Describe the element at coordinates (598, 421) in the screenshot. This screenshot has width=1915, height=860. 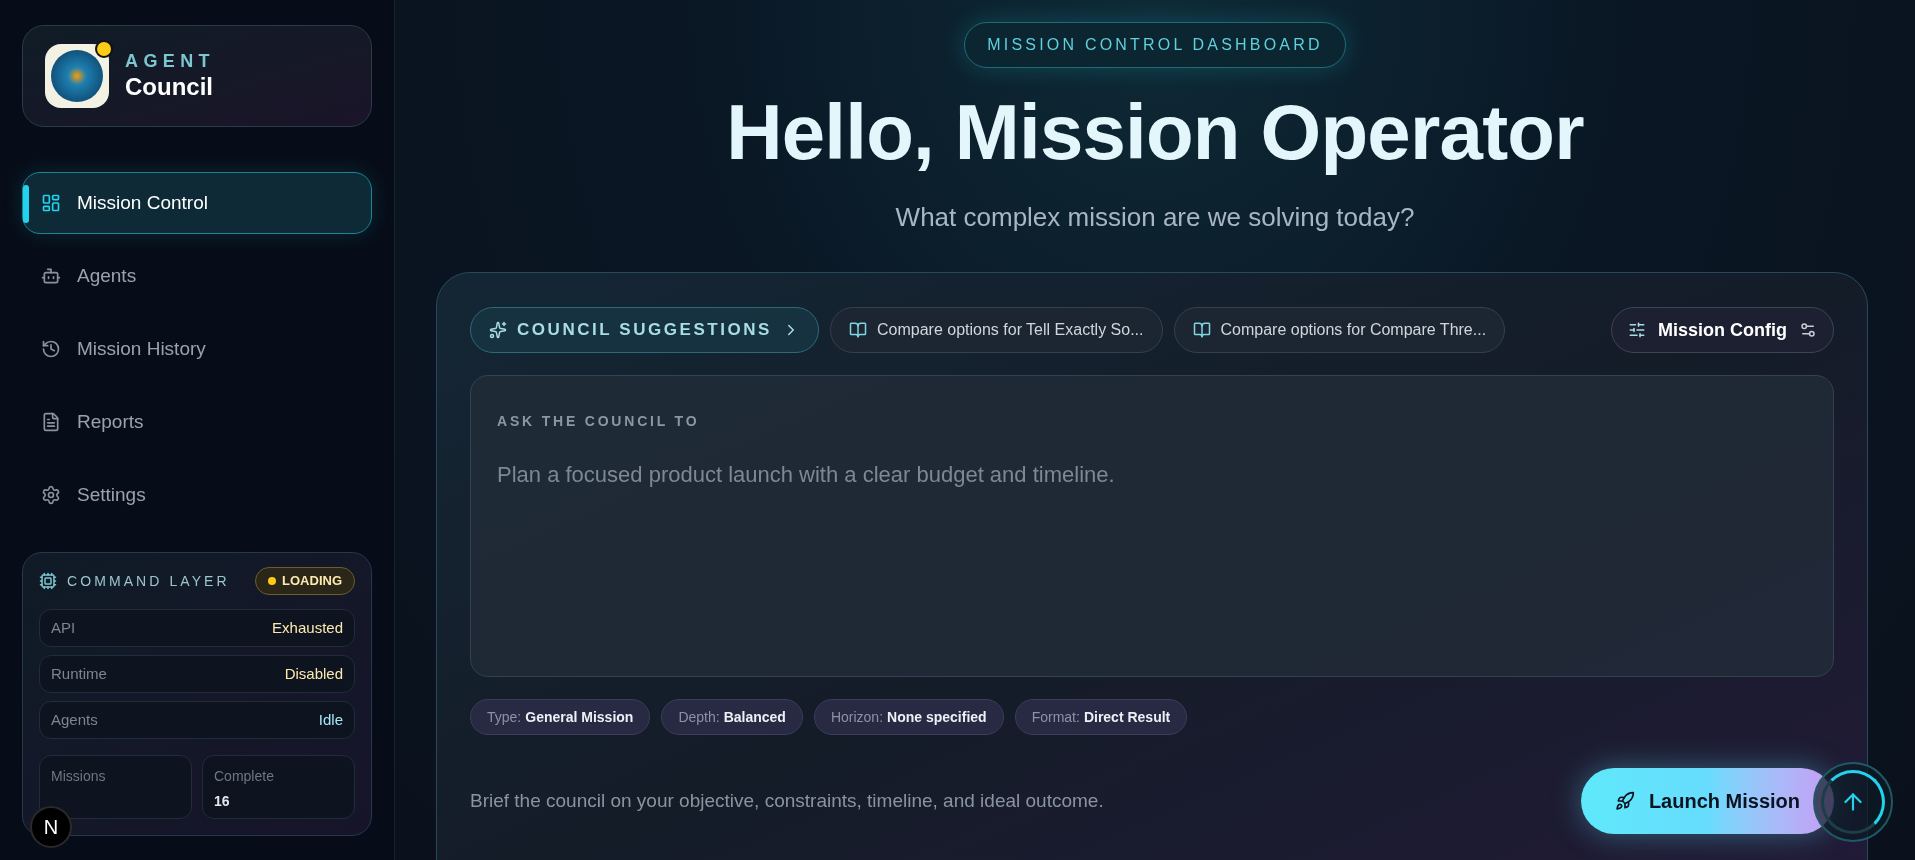
I see `prompt-label: ASK THE COUNCIL TO` at that location.